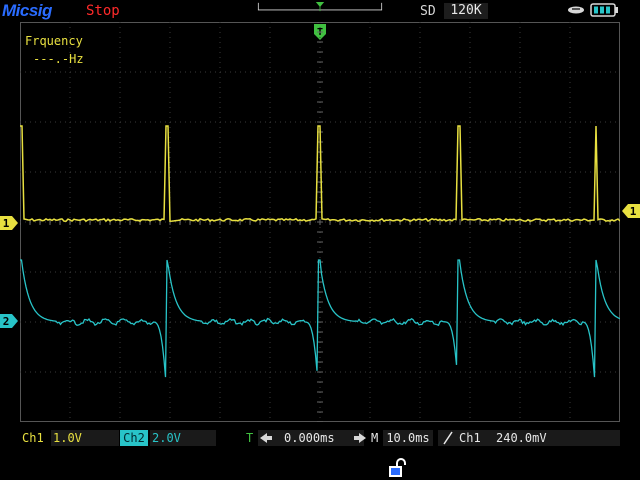 The image size is (640, 480). Describe the element at coordinates (266, 438) in the screenshot. I see `arrow-left-icon` at that location.